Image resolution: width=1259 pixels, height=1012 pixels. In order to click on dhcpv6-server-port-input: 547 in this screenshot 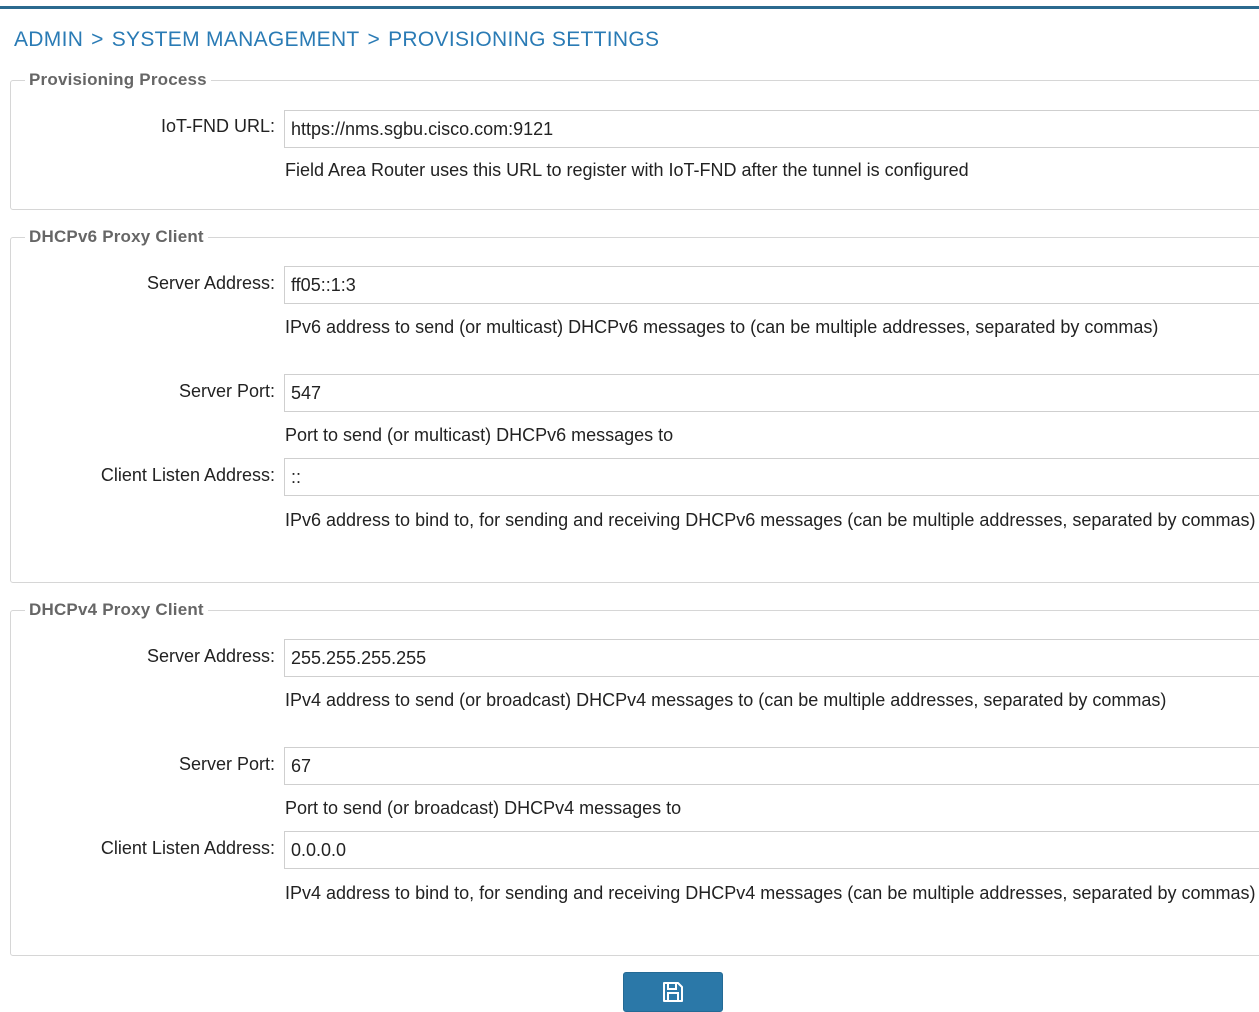, I will do `click(771, 393)`.